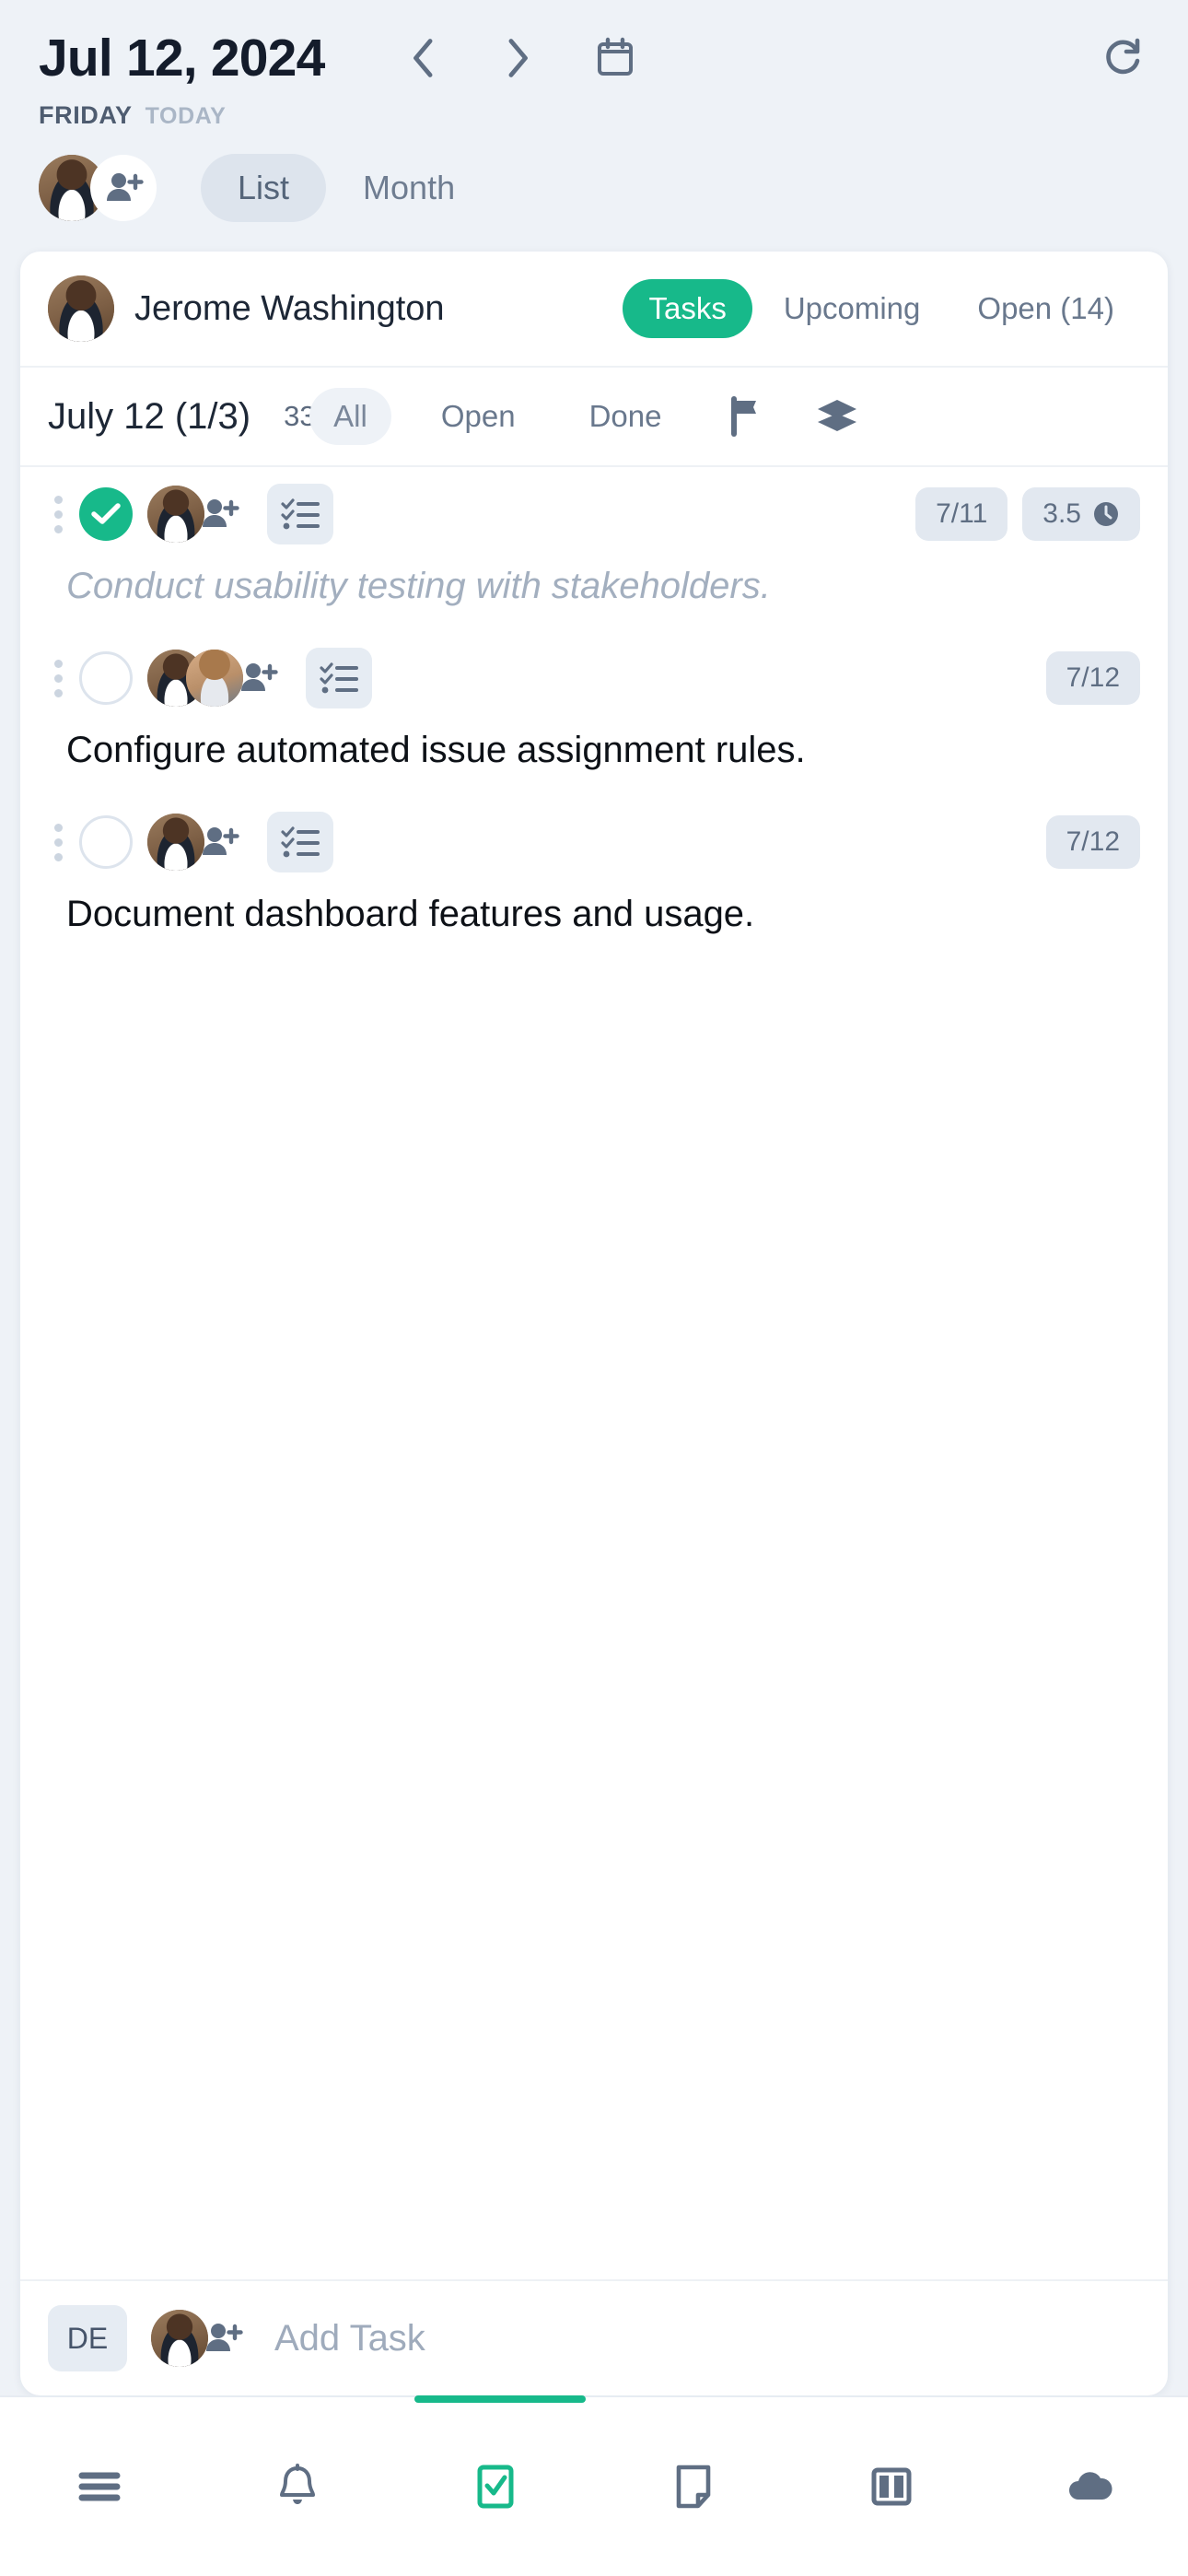 The image size is (1188, 2576). What do you see at coordinates (500, 2399) in the screenshot?
I see `active-tab-indicator` at bounding box center [500, 2399].